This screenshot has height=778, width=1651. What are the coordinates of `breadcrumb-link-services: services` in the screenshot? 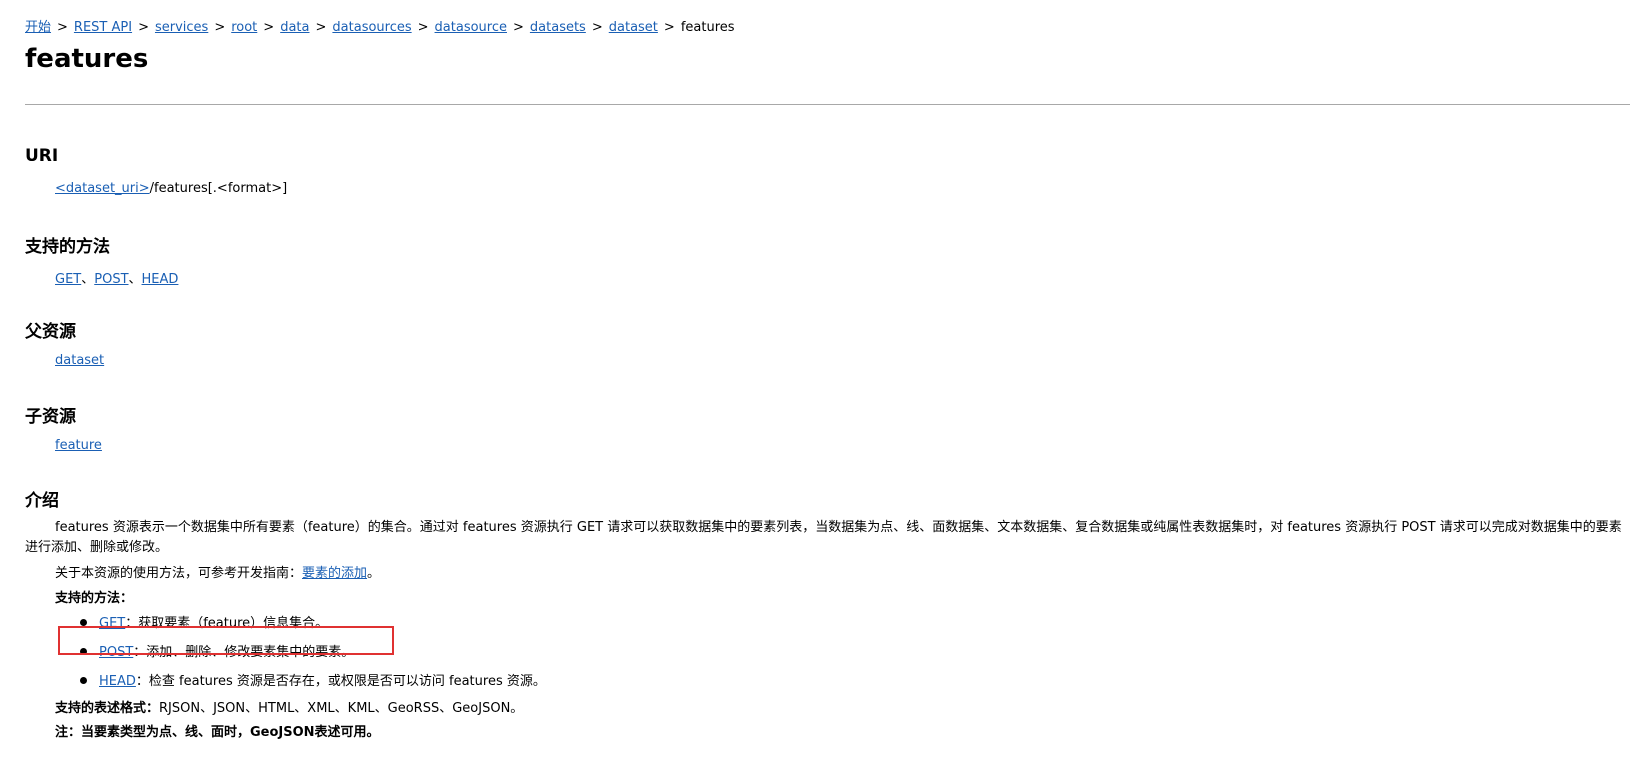 It's located at (181, 27).